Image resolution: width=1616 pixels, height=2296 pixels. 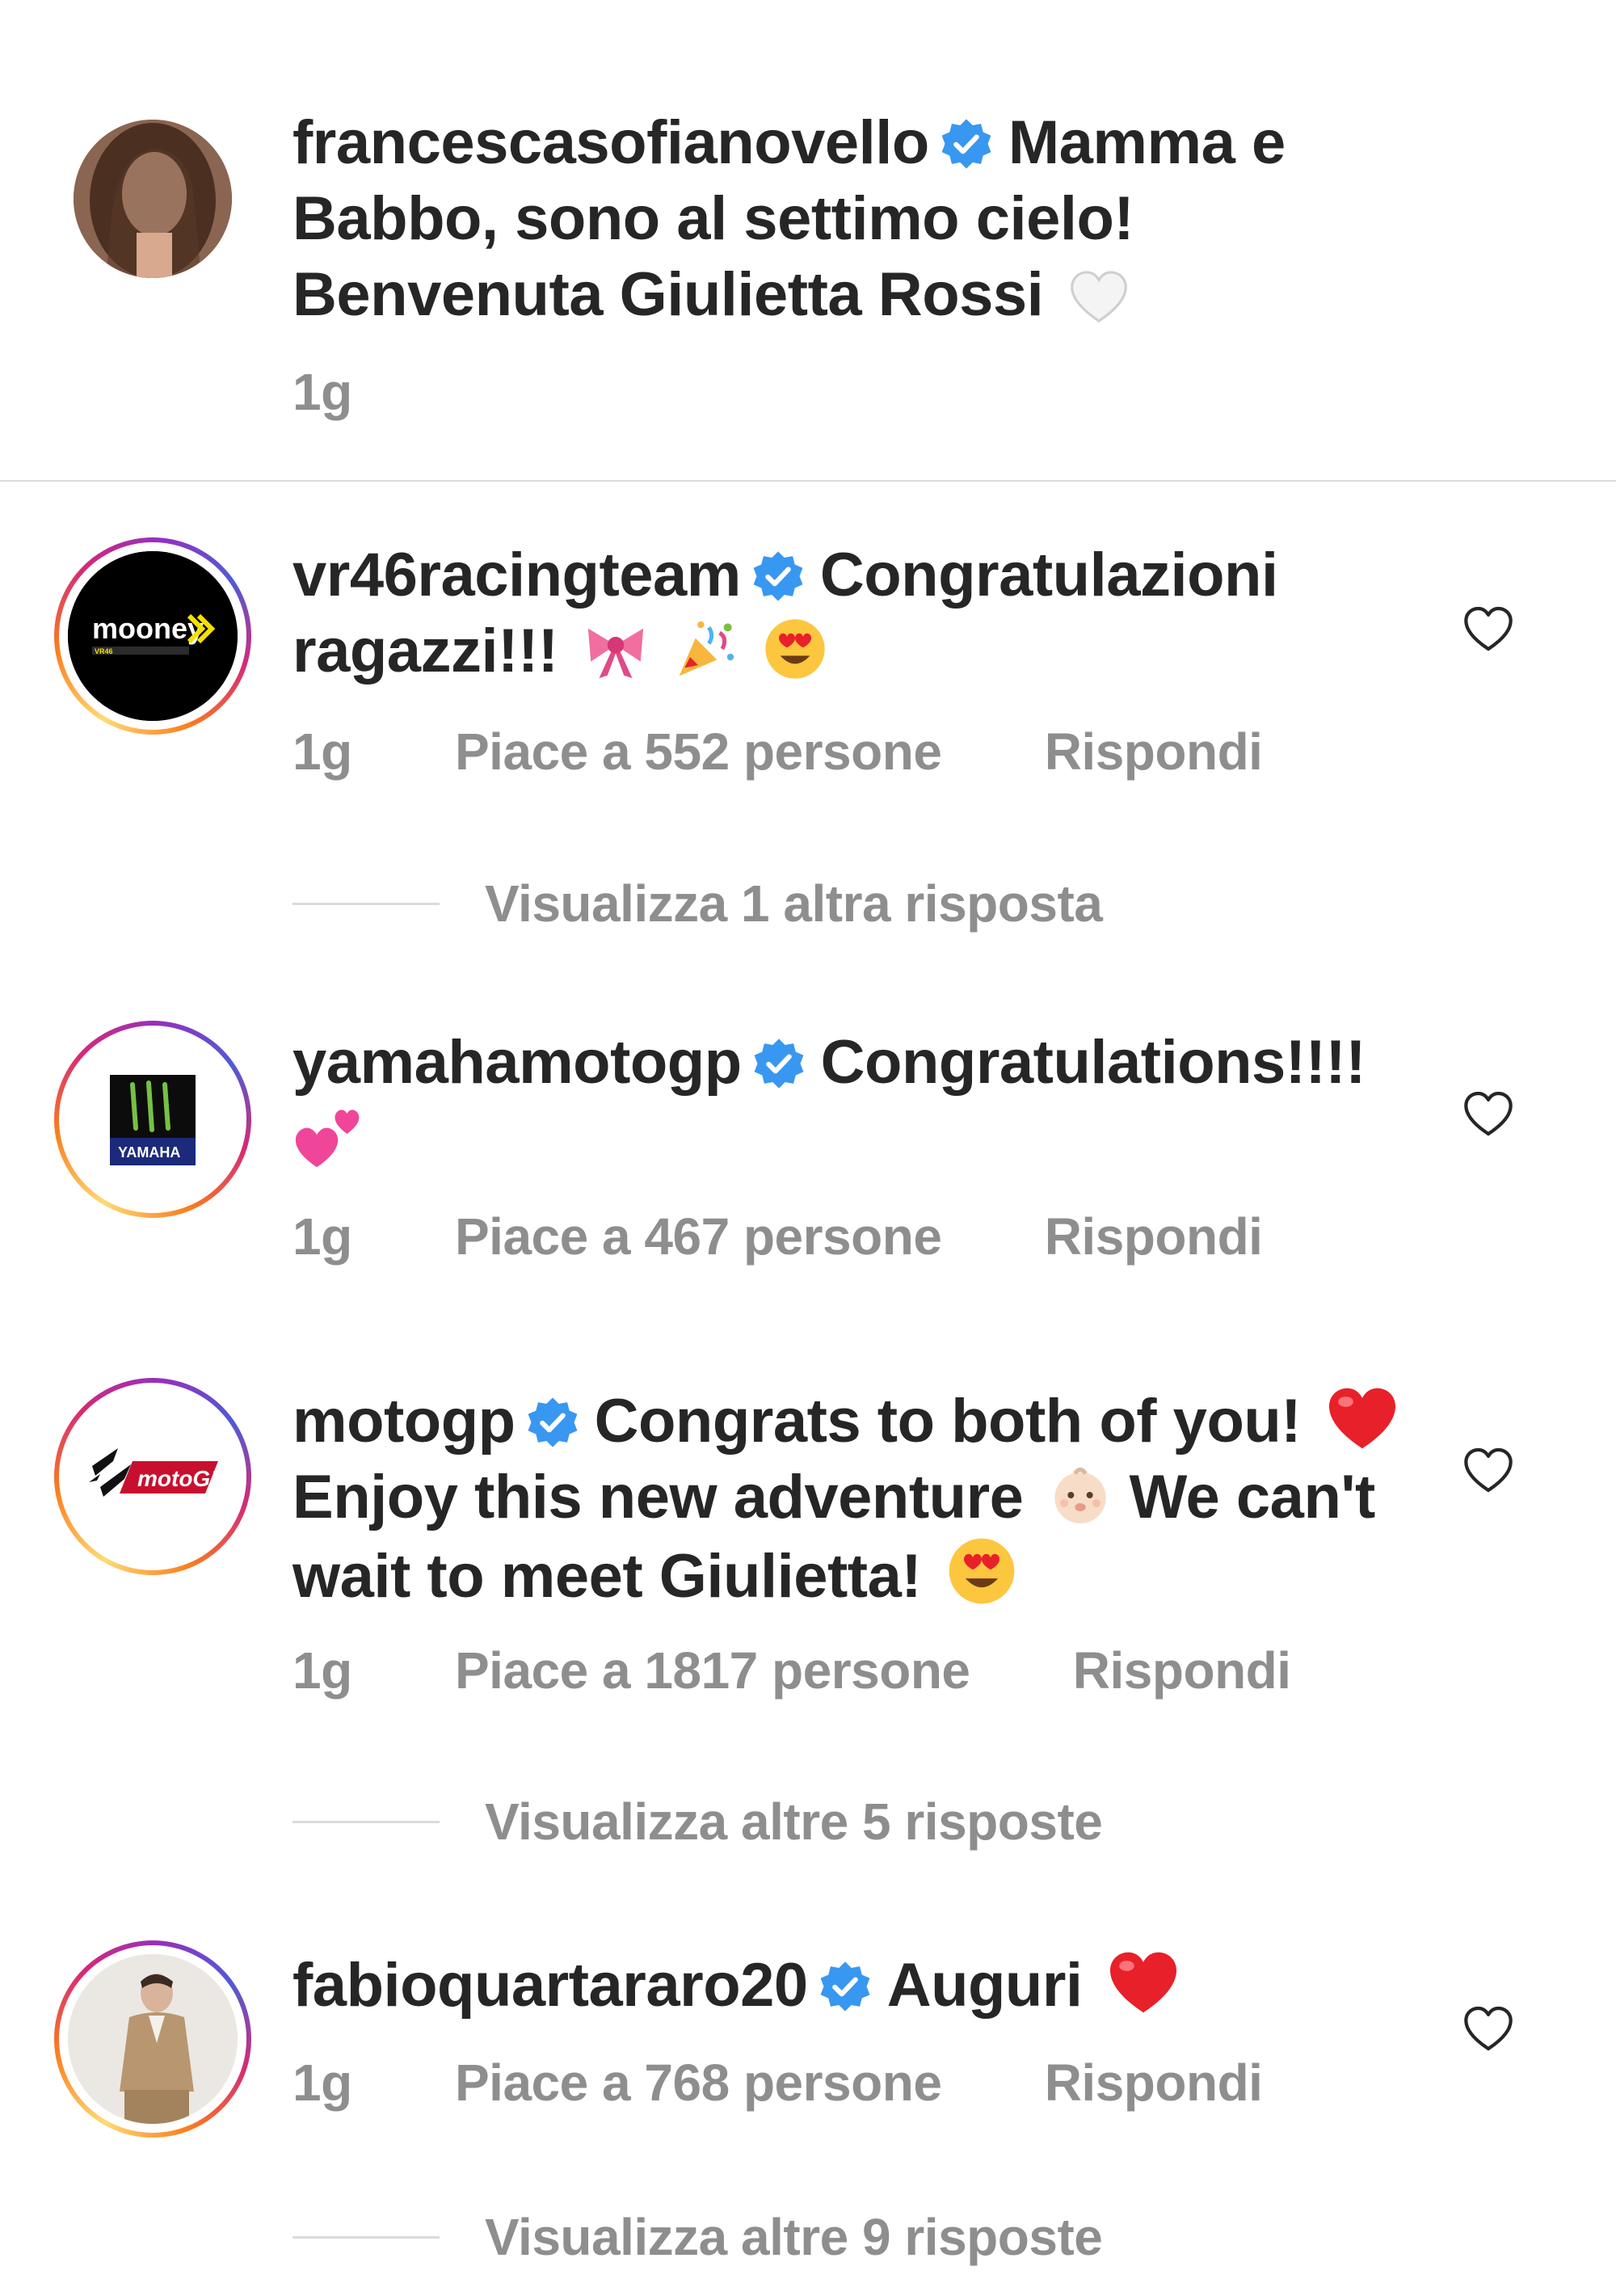 I want to click on likes-count: Piace a 1817 persone, so click(x=712, y=1670).